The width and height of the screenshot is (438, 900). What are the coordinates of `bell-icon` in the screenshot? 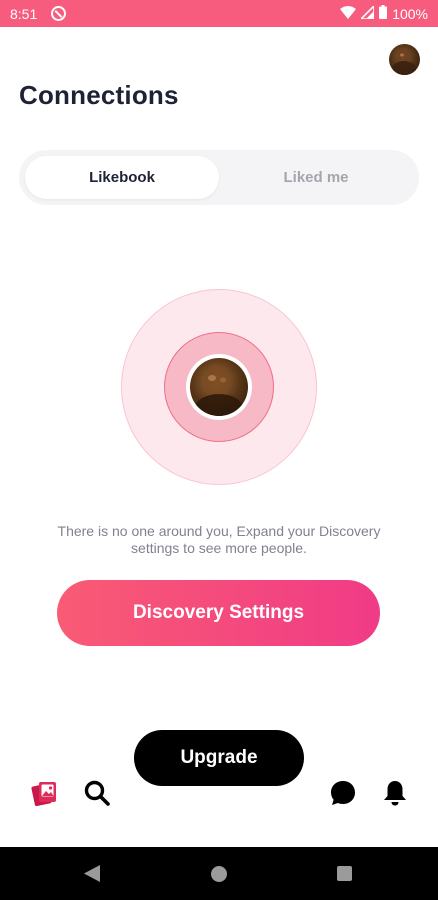 It's located at (395, 793).